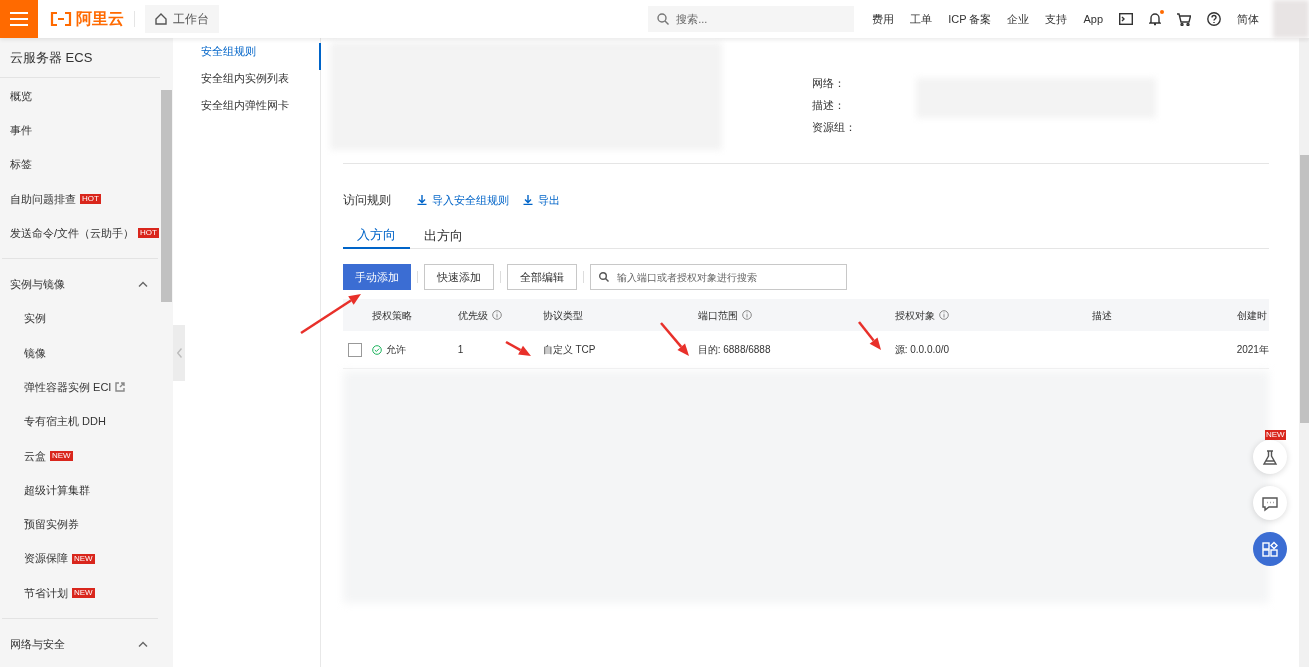 This screenshot has height=667, width=1309. I want to click on help-icon, so click(1214, 19).